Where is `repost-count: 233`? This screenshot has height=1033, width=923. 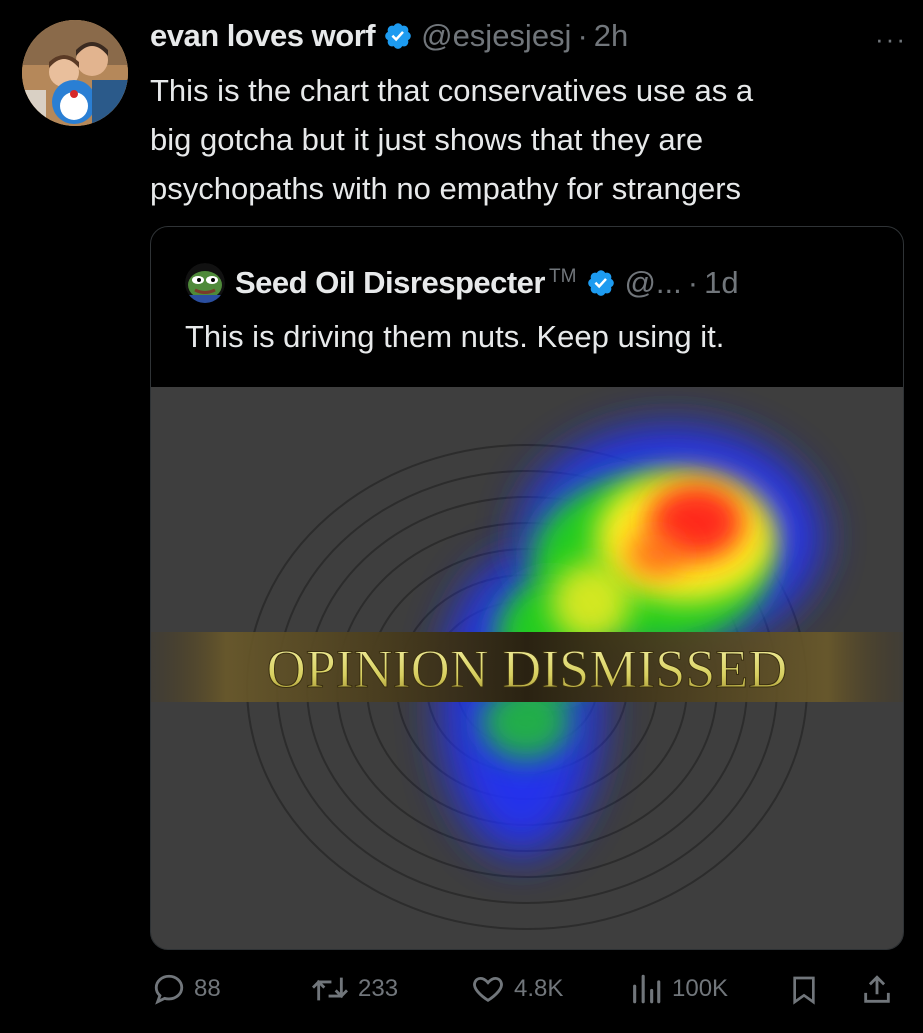
repost-count: 233 is located at coordinates (378, 988).